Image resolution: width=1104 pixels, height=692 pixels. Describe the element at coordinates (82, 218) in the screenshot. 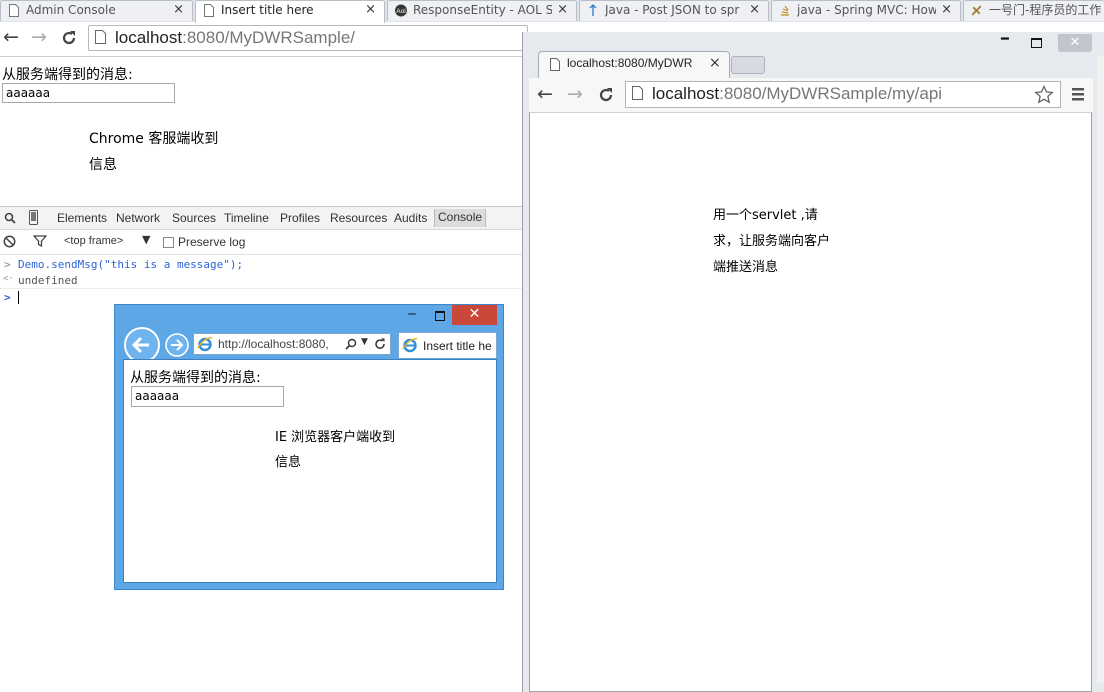

I see `tab-elements: Elements` at that location.